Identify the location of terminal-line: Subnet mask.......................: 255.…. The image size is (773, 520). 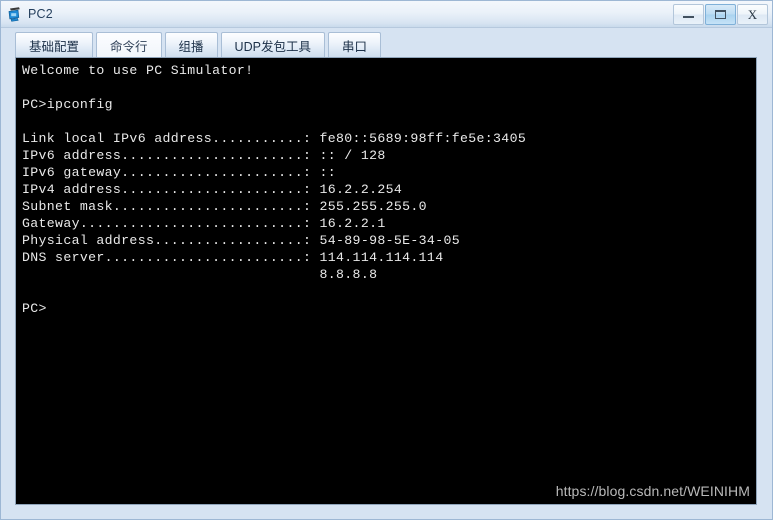
(224, 206).